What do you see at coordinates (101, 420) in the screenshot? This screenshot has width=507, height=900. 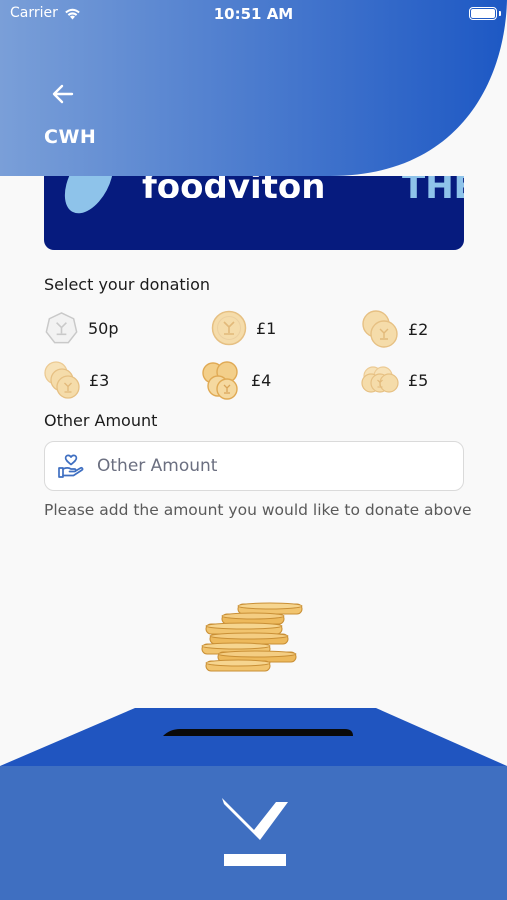 I see `other-amount-label: Other Amount` at bounding box center [101, 420].